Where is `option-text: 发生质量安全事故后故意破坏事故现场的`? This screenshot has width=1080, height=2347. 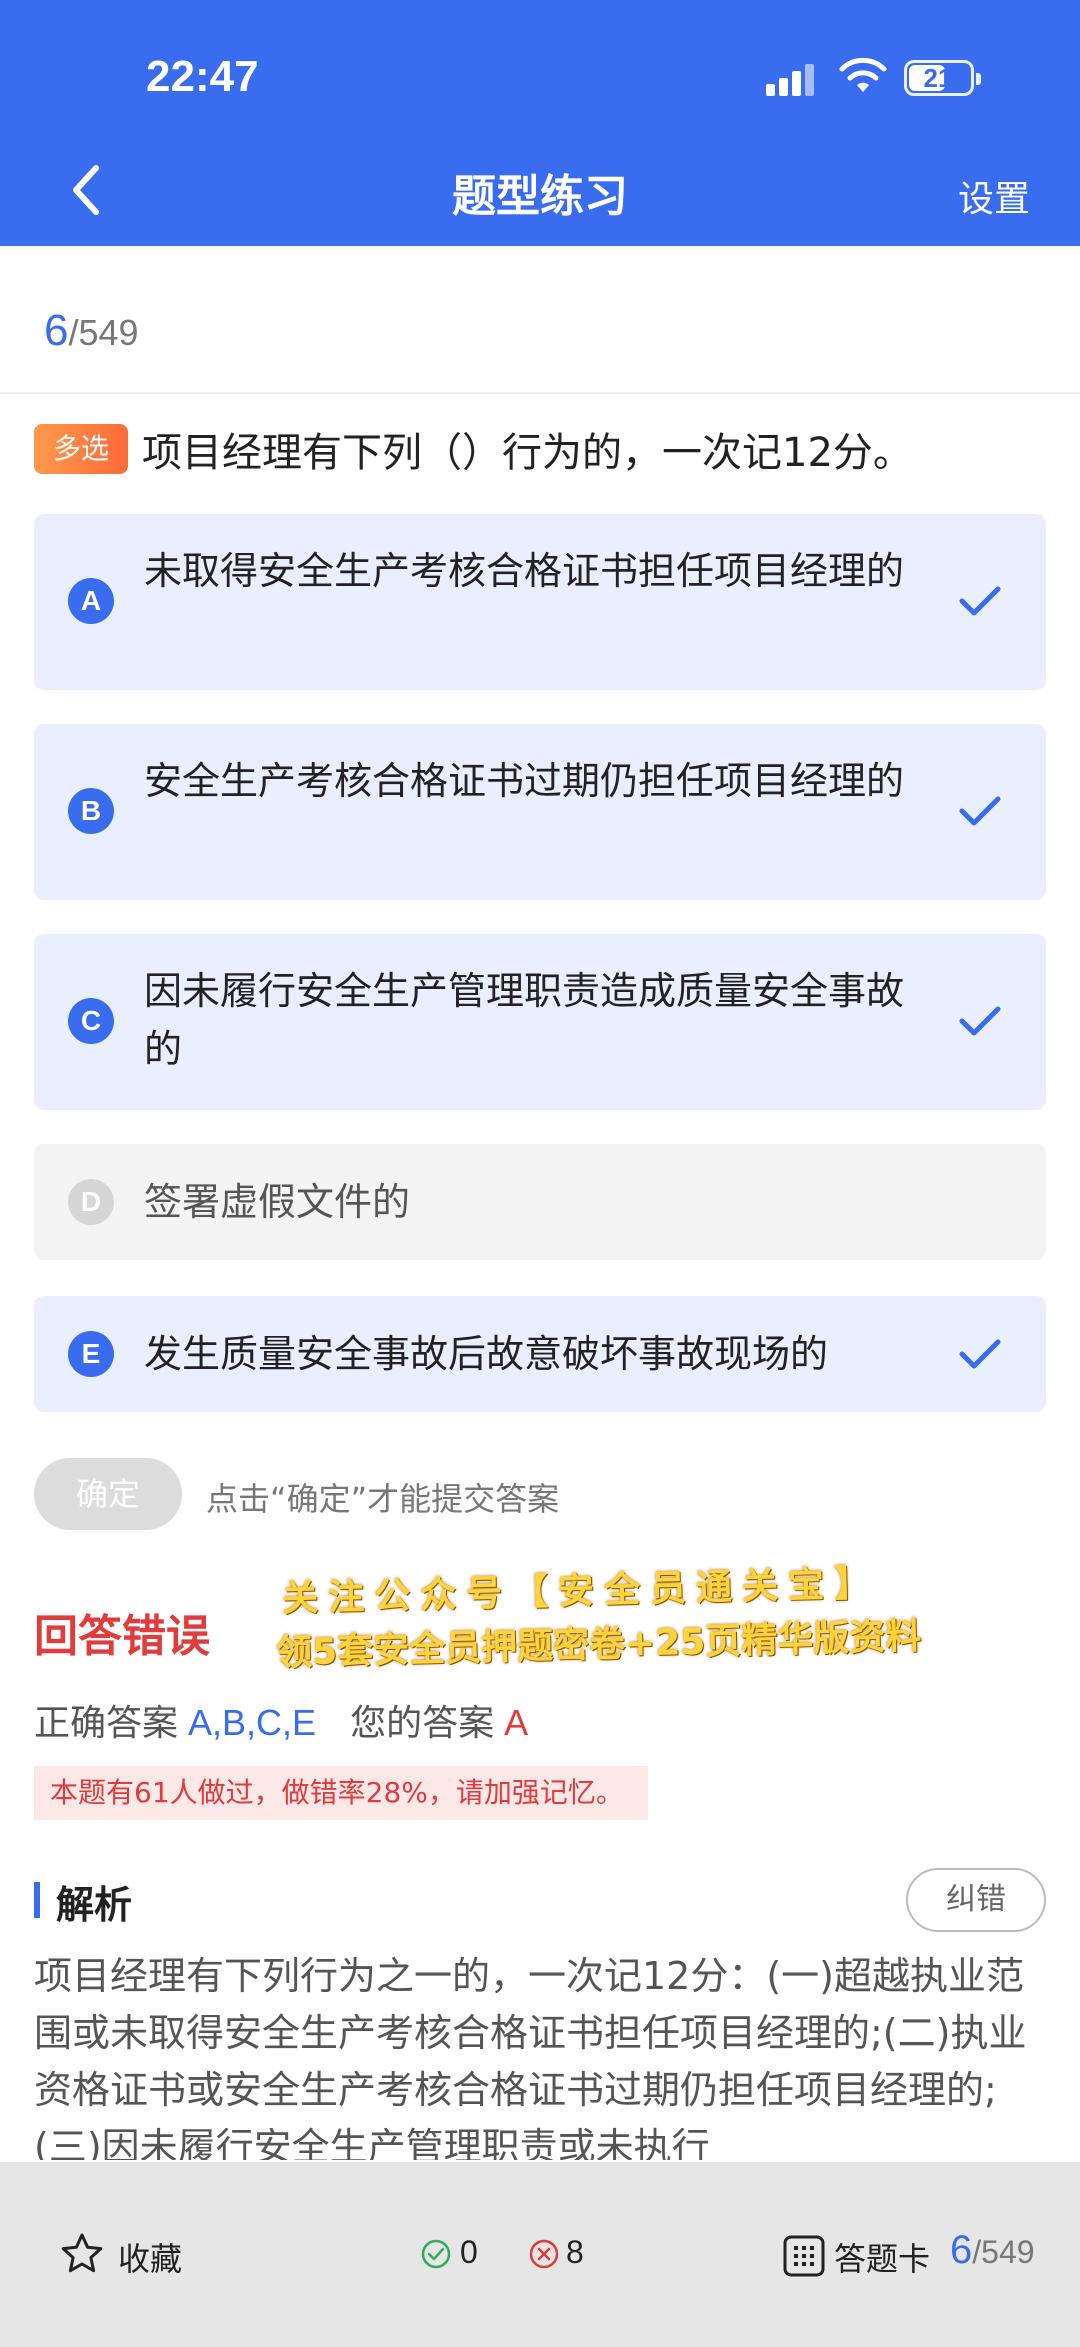 option-text: 发生质量安全事故后故意破坏事故现场的 is located at coordinates (486, 1354).